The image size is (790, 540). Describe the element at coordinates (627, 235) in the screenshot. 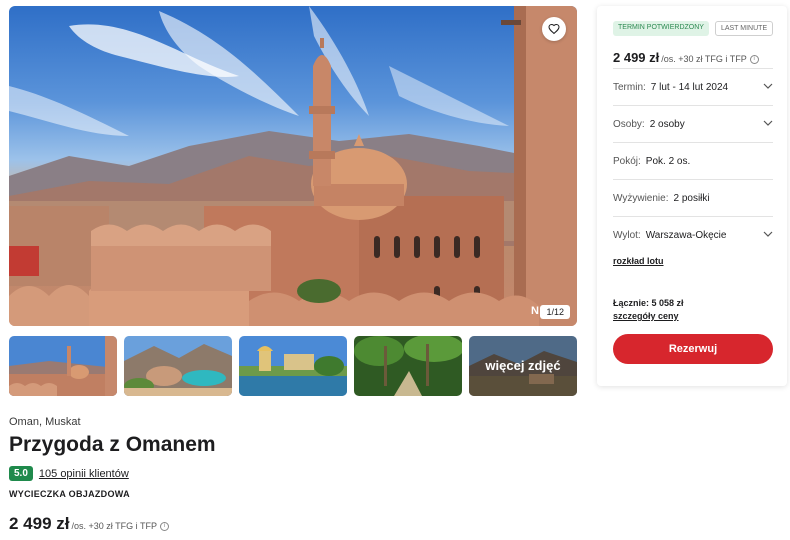

I see `departure-label: Wylot:` at that location.